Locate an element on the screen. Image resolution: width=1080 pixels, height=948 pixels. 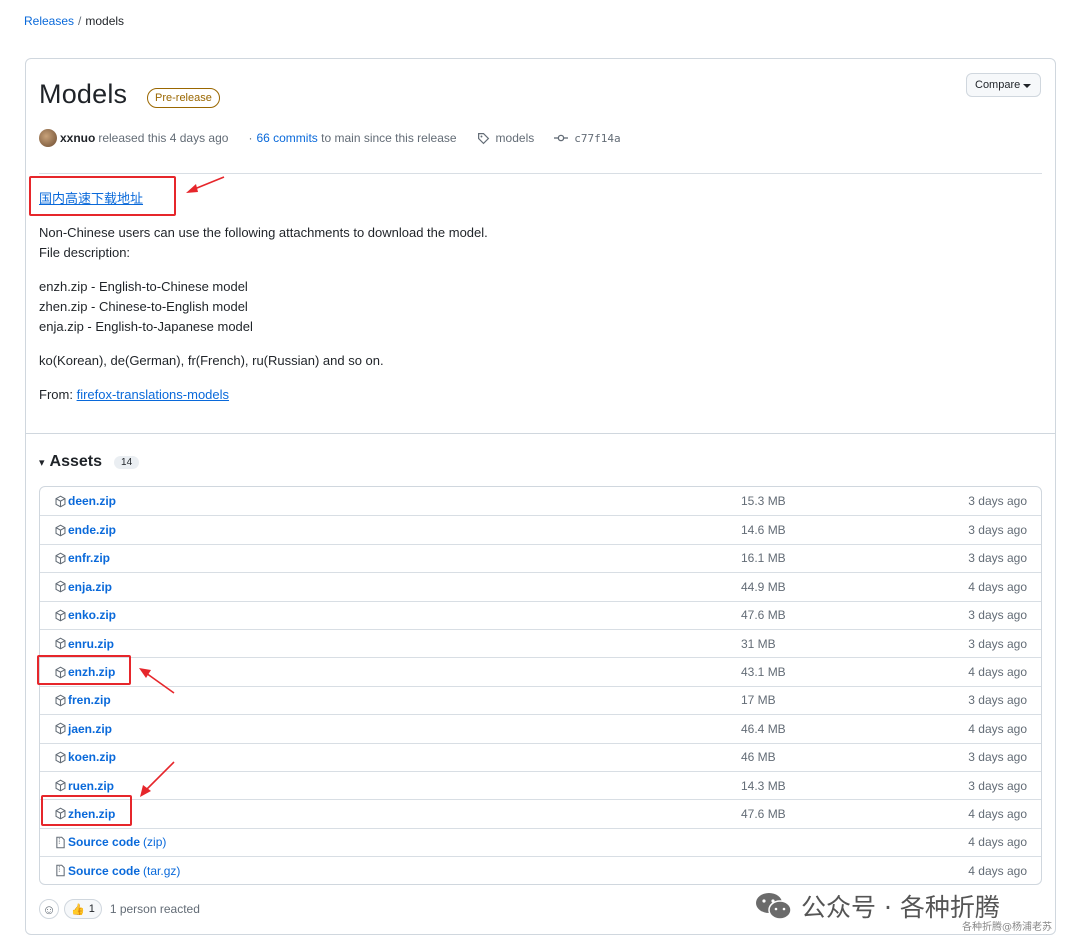
asset-row: Source code (zip) 4 days ago is located at coordinates (540, 841).